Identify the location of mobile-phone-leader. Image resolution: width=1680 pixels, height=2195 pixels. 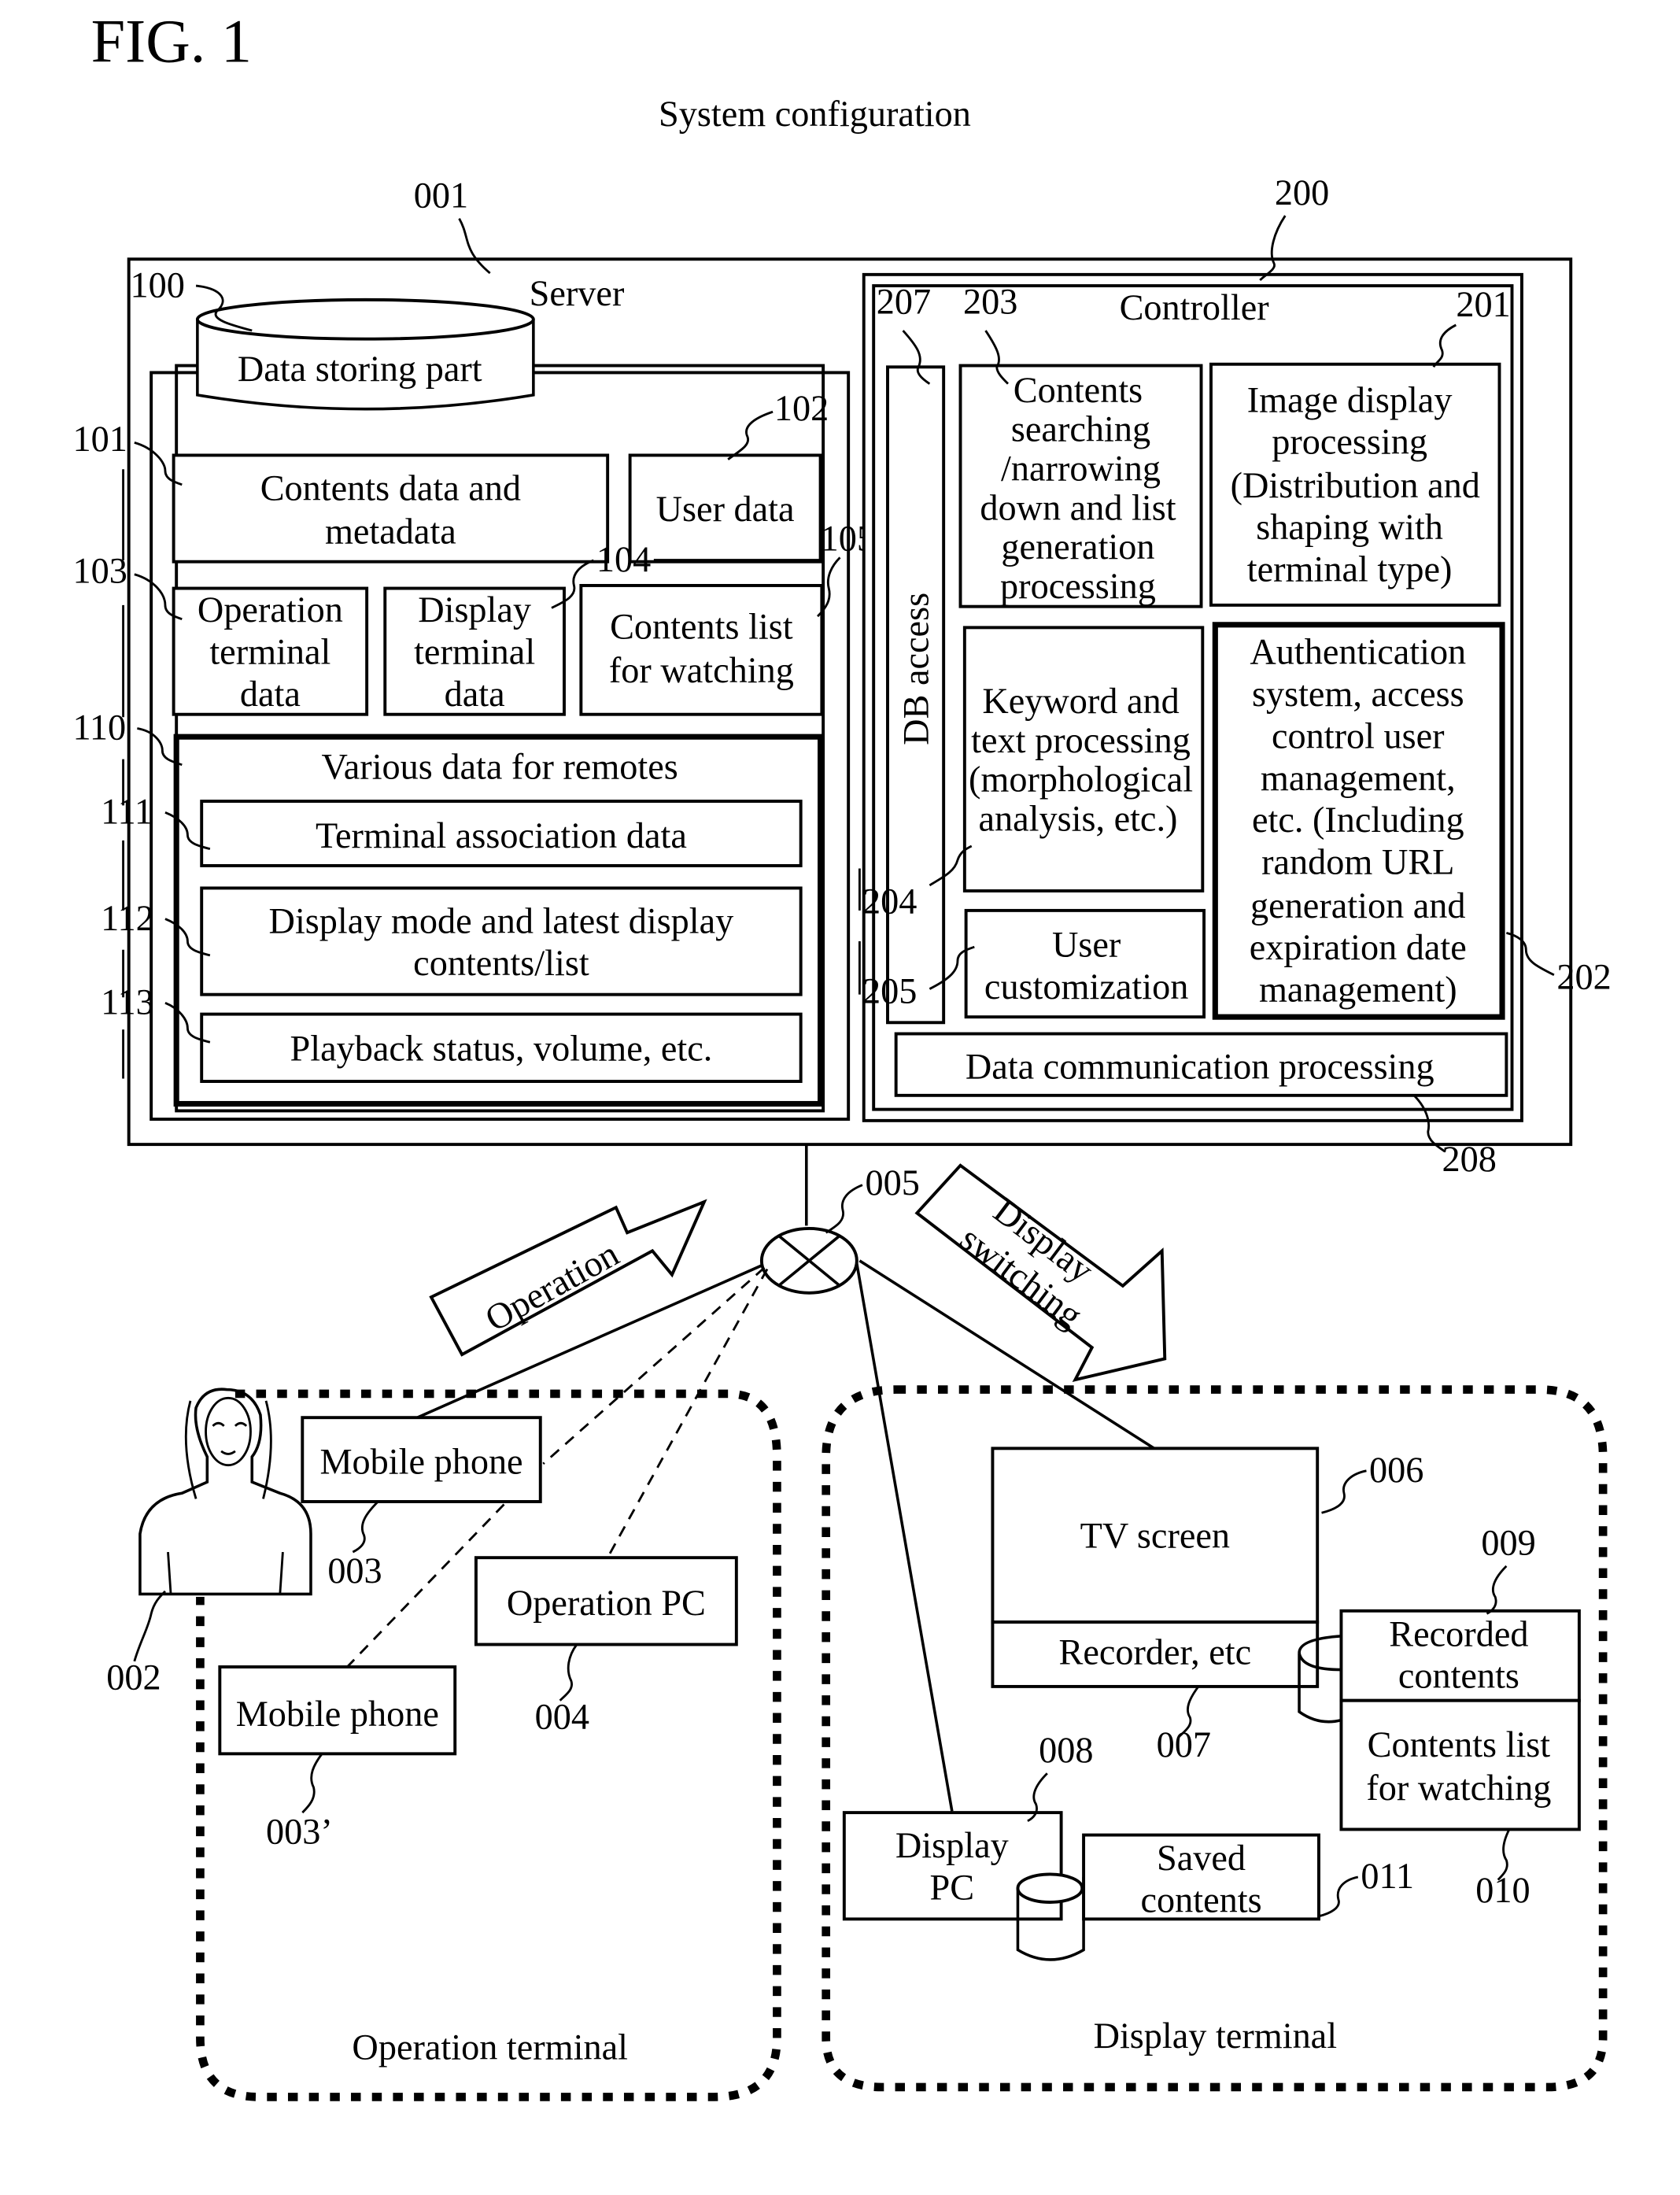
(365, 1527).